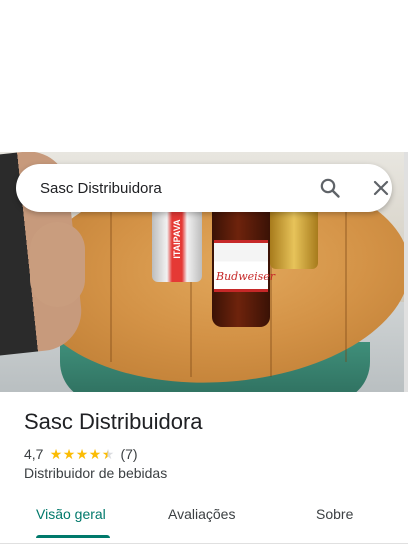 The width and height of the screenshot is (408, 544). I want to click on half-star-icon: ★, so click(108, 454).